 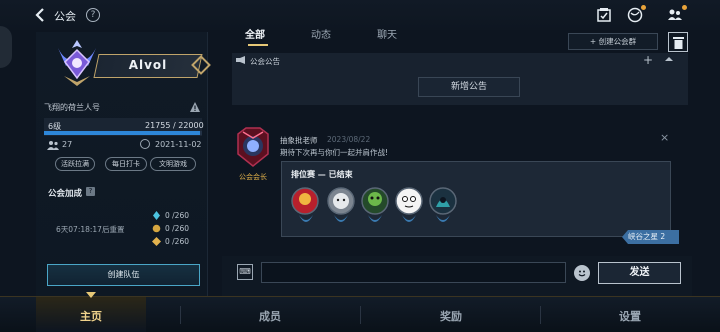 What do you see at coordinates (245, 272) in the screenshot?
I see `keyboard-icon: ⌨` at bounding box center [245, 272].